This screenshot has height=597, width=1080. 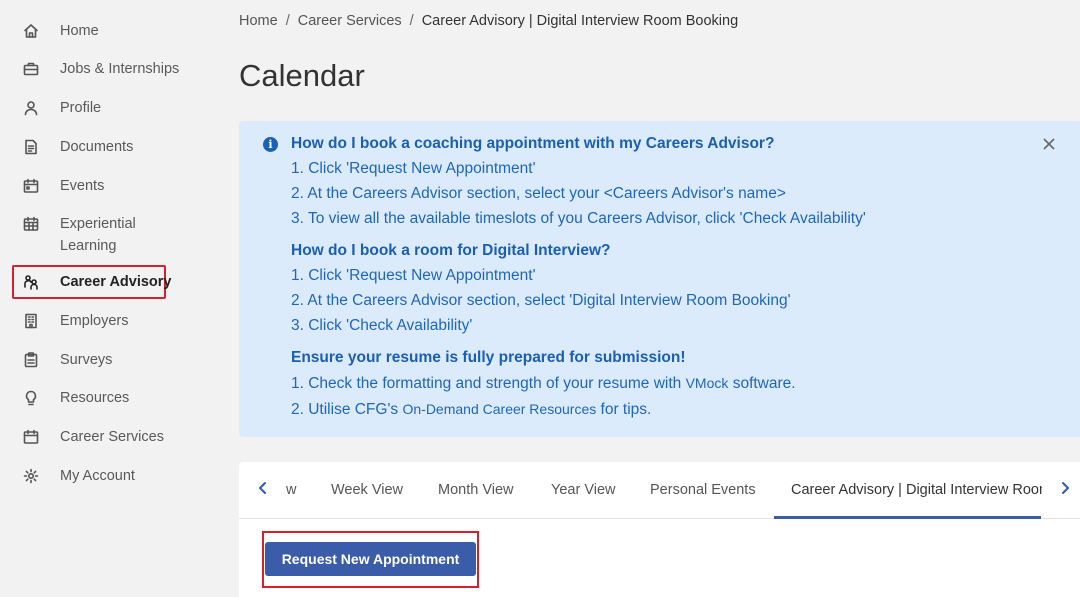 What do you see at coordinates (97, 147) in the screenshot?
I see `sidebar-item-label: Documents` at bounding box center [97, 147].